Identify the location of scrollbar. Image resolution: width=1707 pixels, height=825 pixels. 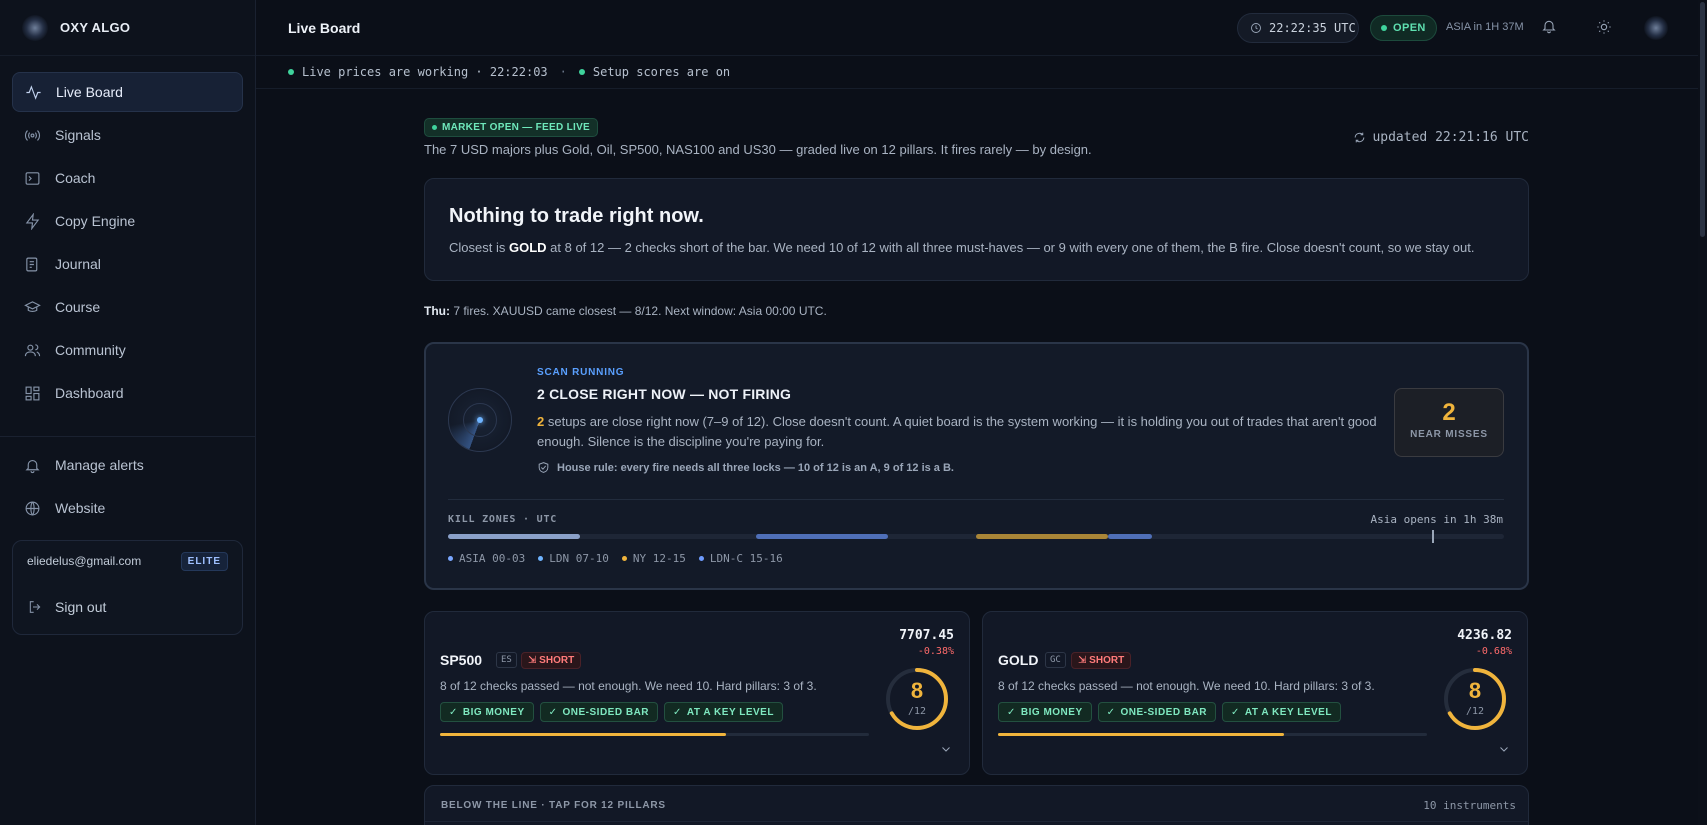
(1702, 412).